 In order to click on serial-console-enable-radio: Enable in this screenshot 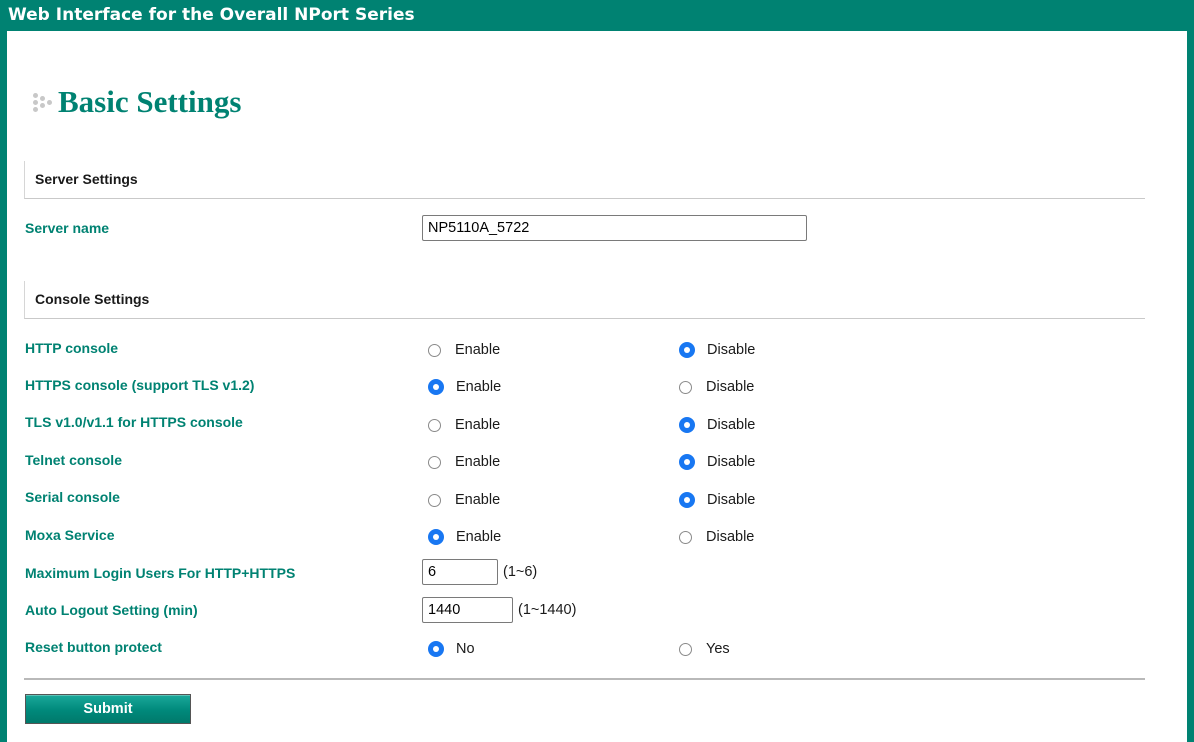, I will do `click(464, 500)`.